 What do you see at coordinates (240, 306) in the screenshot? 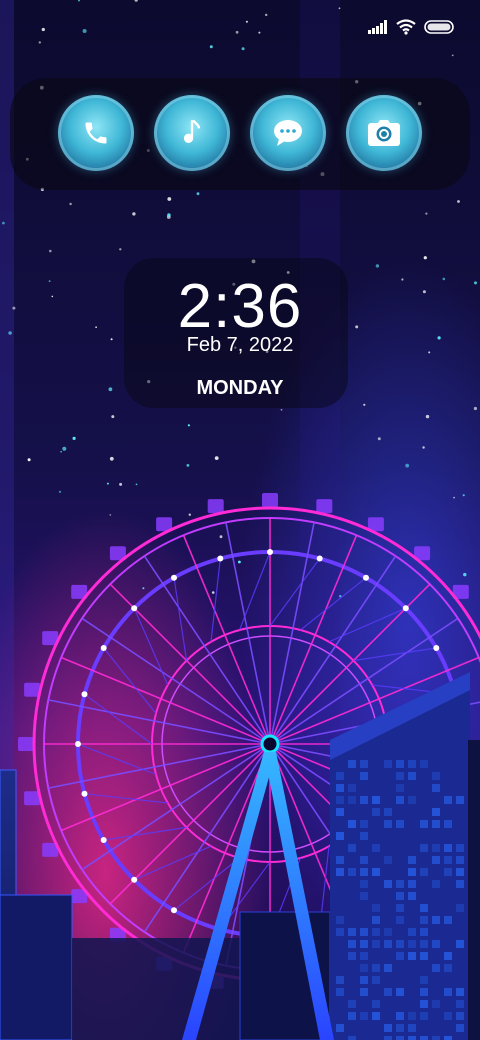
I see `clock-time: 2:36` at bounding box center [240, 306].